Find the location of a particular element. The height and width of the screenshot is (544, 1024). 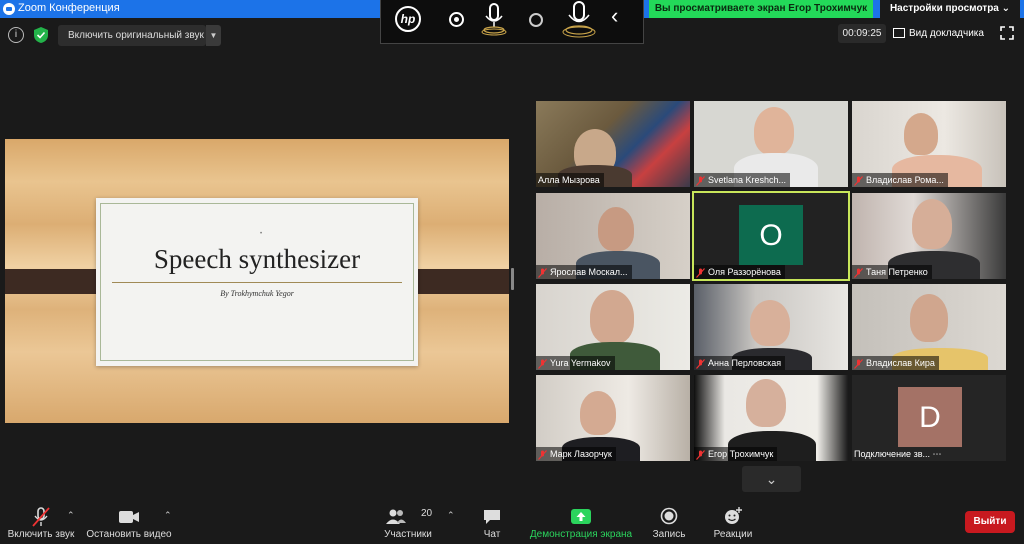

participant-tile: Таня Петренко is located at coordinates (929, 236).